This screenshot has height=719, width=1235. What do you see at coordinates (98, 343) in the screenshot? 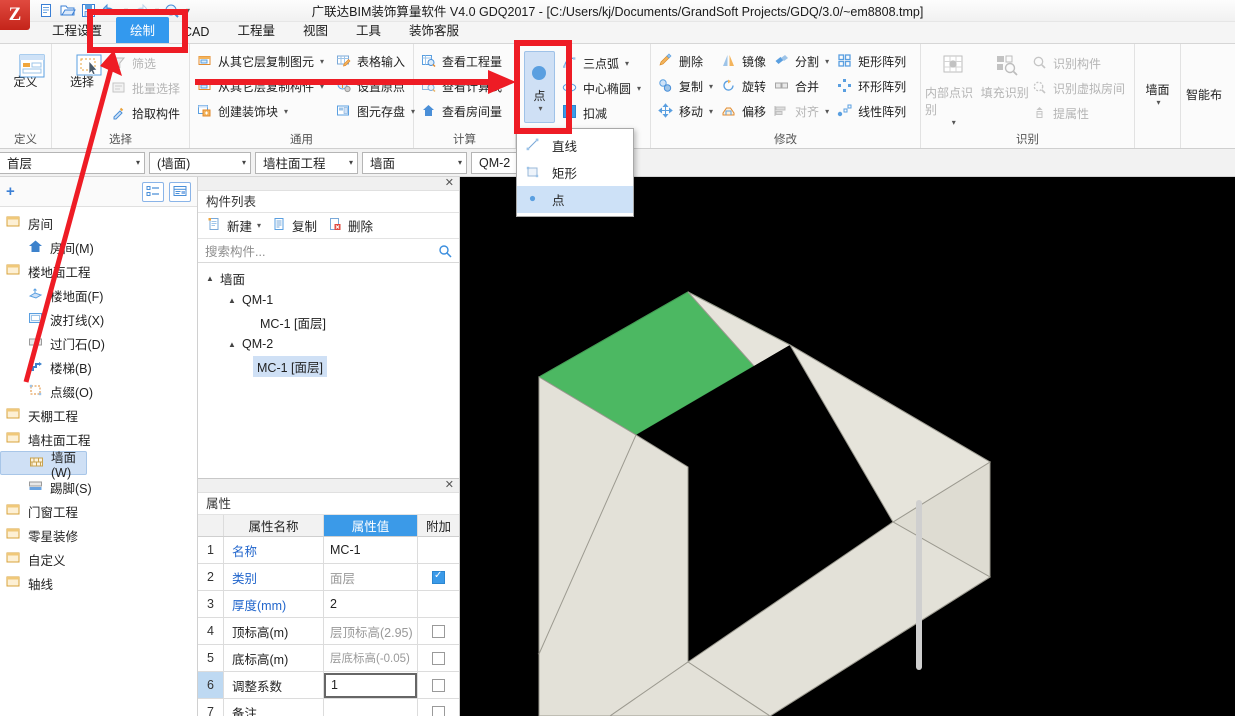
I see `sidebar-item-door-stone: 过门石(D)` at bounding box center [98, 343].